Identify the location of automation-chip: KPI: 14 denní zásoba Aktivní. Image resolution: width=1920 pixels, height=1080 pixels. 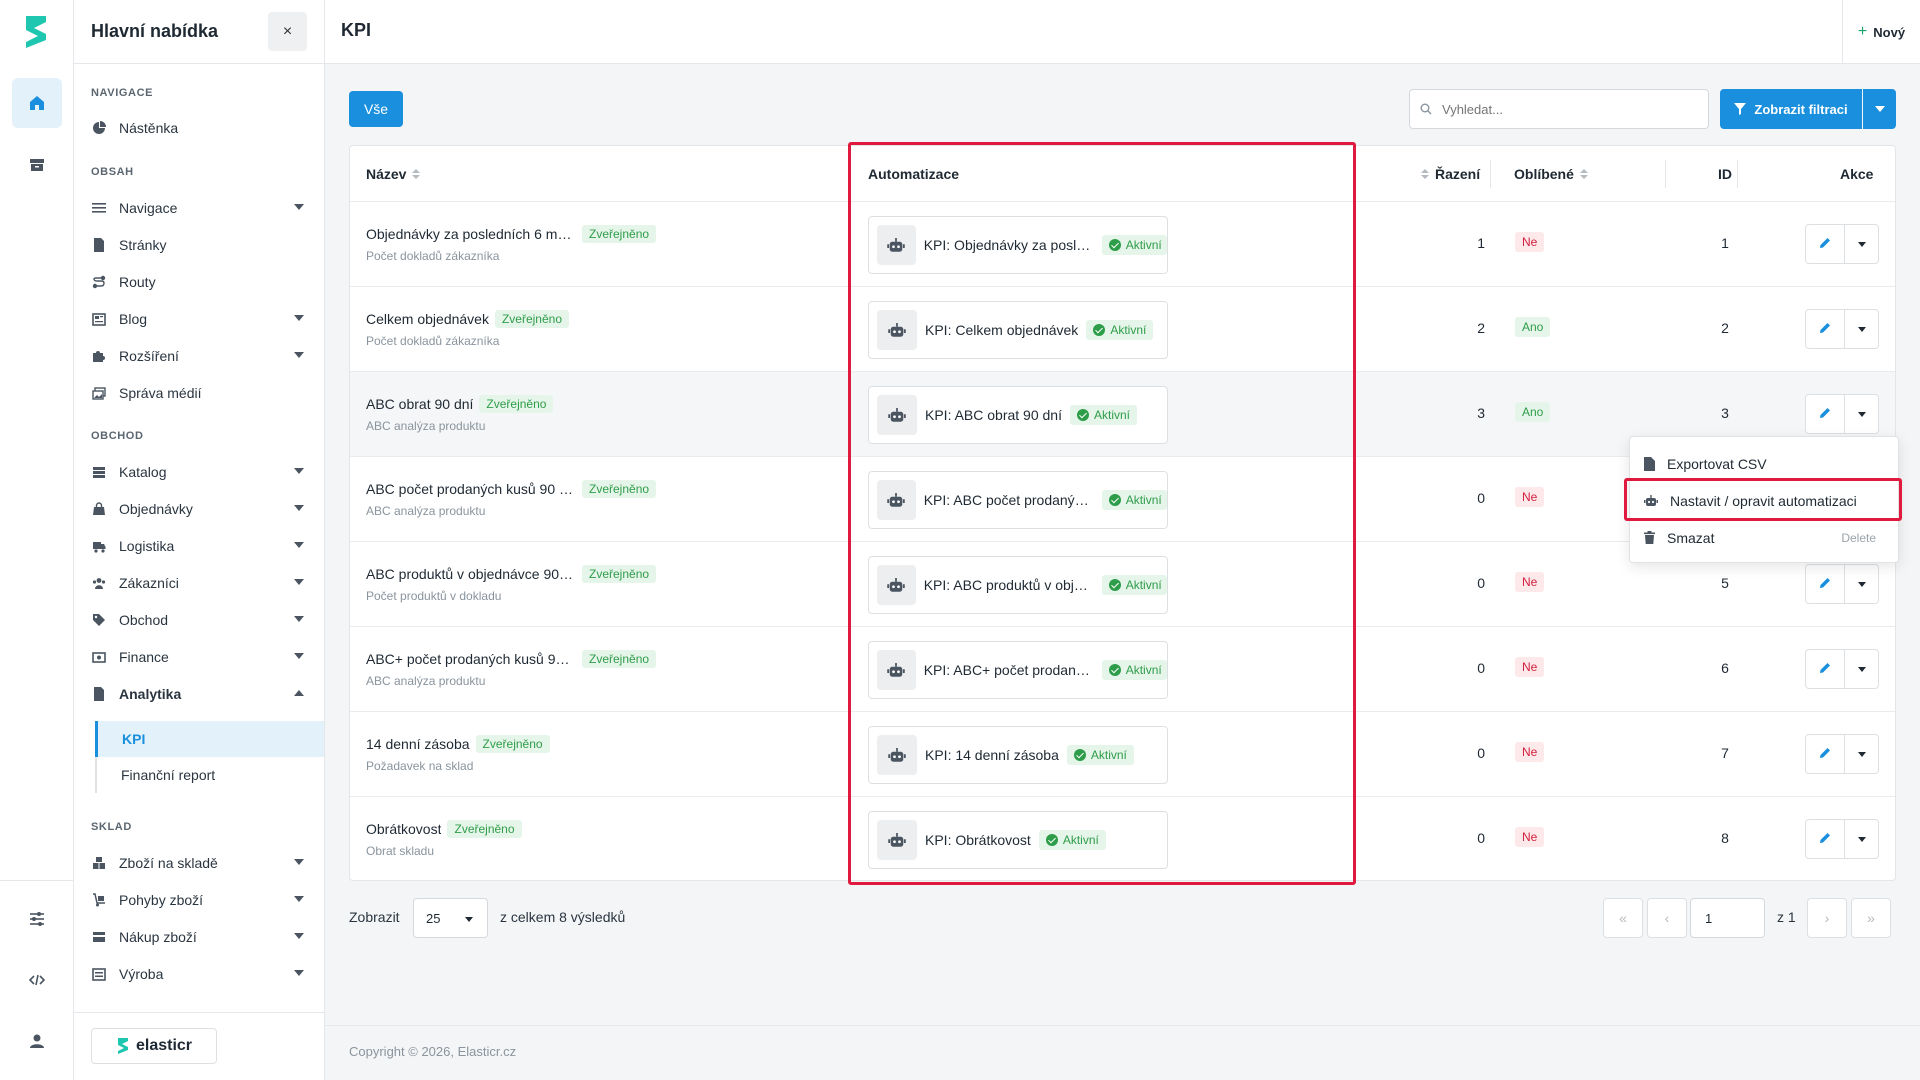
(1018, 755).